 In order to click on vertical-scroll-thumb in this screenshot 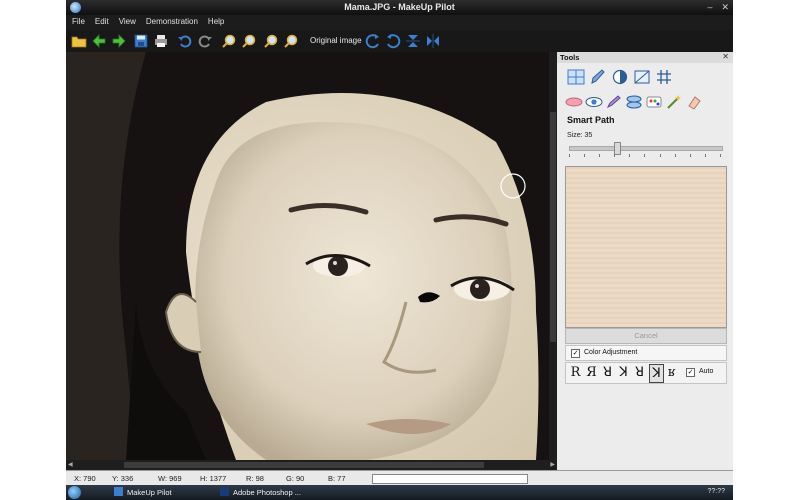, I will do `click(553, 227)`.